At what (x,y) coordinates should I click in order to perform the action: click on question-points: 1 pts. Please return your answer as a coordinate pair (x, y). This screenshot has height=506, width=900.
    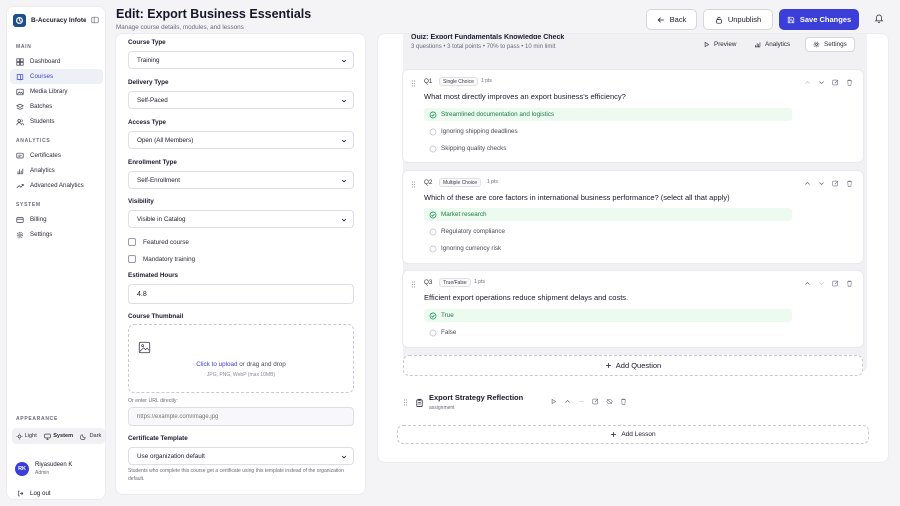
    Looking at the image, I should click on (492, 182).